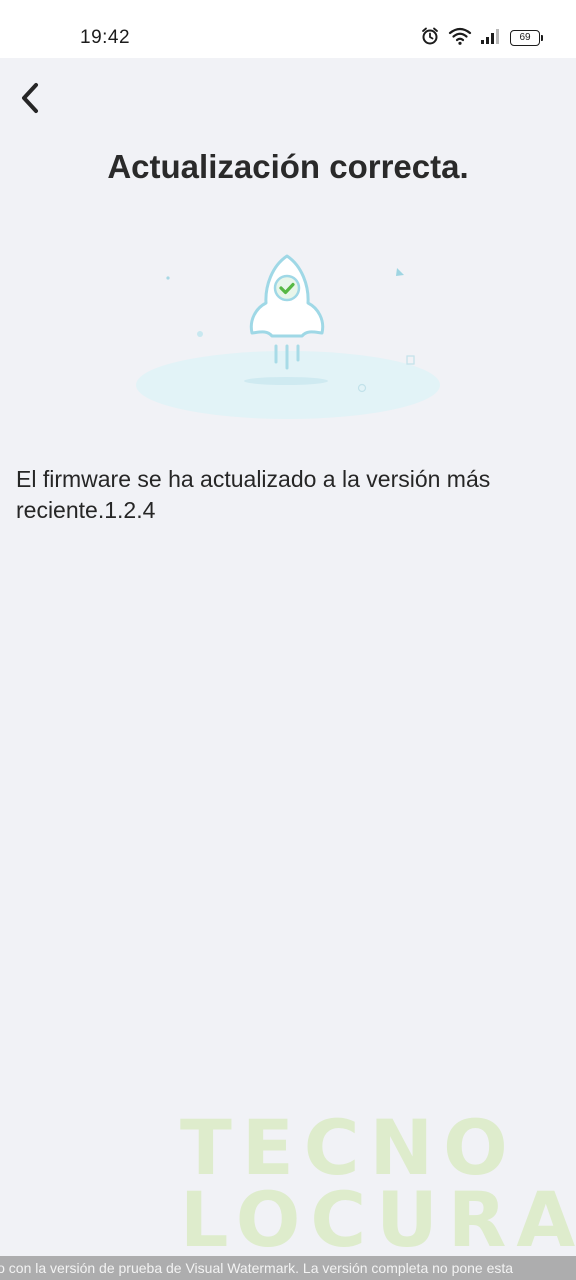 Image resolution: width=576 pixels, height=1280 pixels. What do you see at coordinates (288, 29) in the screenshot?
I see `status-bar: 19:42 69` at bounding box center [288, 29].